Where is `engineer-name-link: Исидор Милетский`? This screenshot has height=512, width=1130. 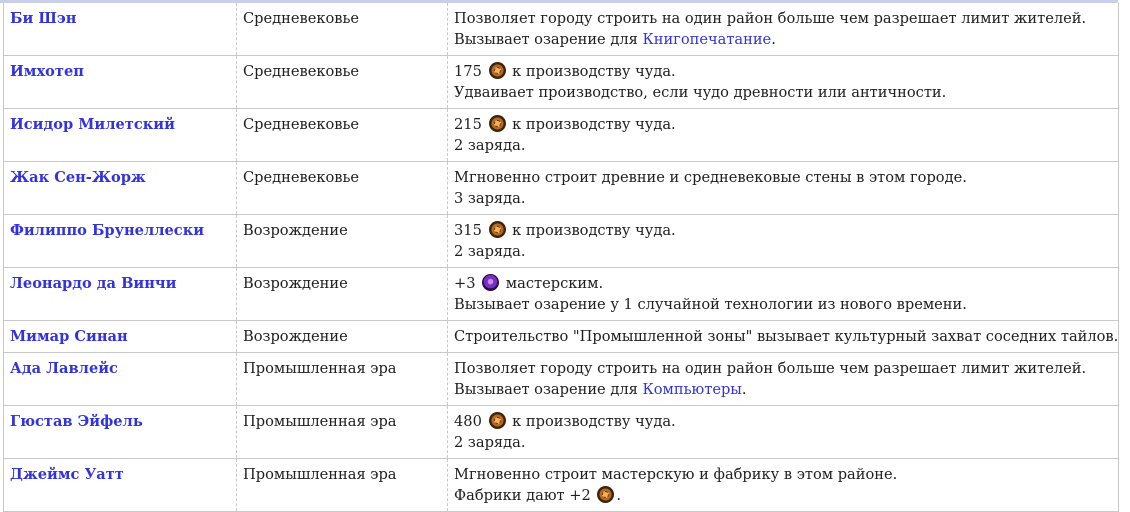
engineer-name-link: Исидор Милетский is located at coordinates (92, 124).